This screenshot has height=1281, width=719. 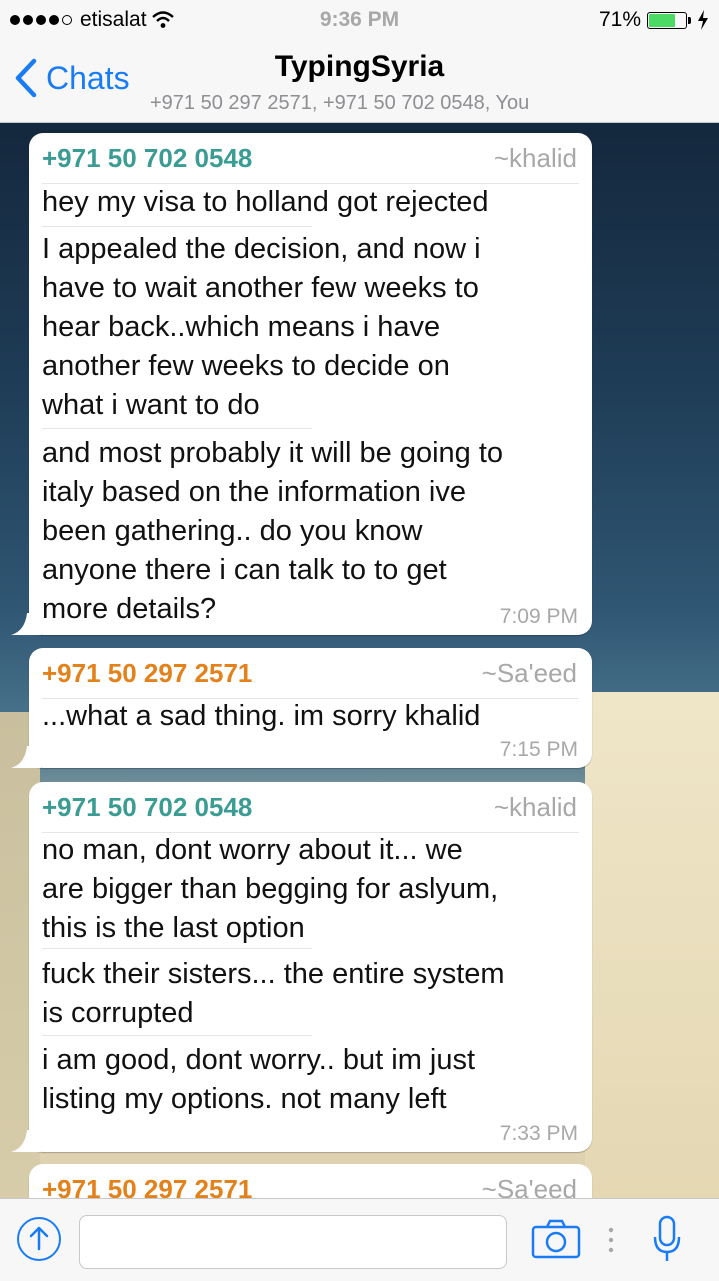 I want to click on message-input-bar, so click(x=359, y=1239).